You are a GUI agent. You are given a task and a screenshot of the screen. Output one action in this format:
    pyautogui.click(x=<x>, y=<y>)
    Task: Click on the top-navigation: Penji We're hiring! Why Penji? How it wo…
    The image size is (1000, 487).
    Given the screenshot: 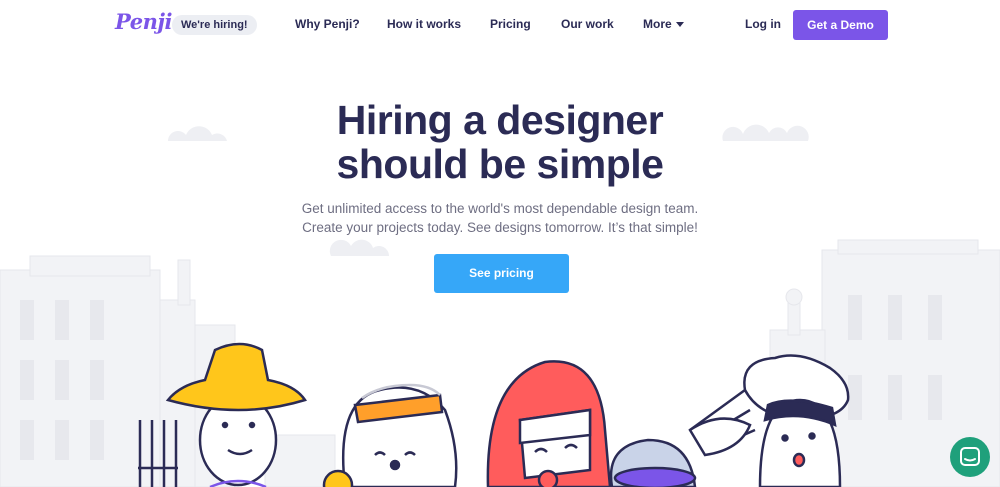 What is the action you would take?
    pyautogui.click(x=500, y=25)
    